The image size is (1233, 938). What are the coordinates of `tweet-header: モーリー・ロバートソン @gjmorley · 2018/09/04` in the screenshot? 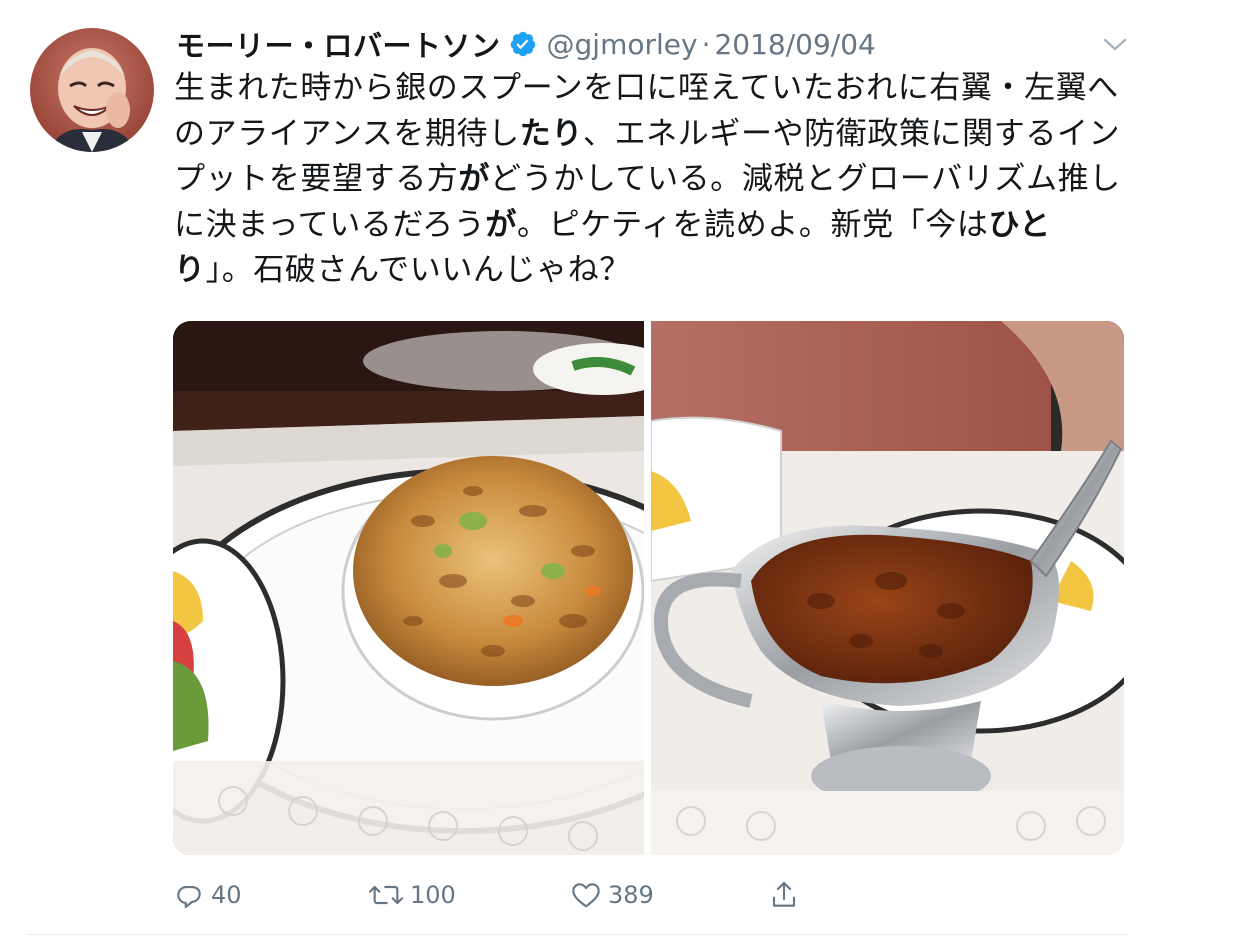 It's located at (526, 44).